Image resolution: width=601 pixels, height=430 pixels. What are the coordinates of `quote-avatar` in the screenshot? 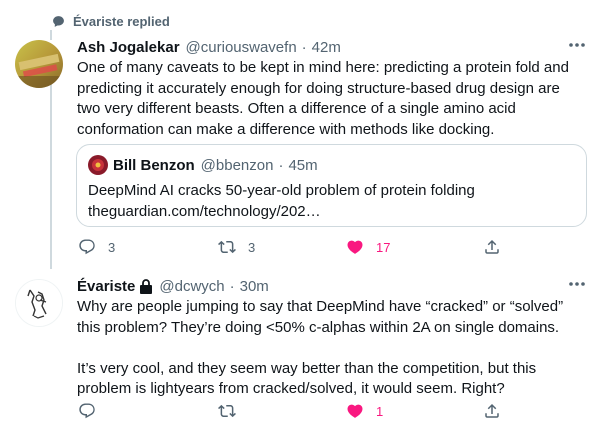 It's located at (98, 165).